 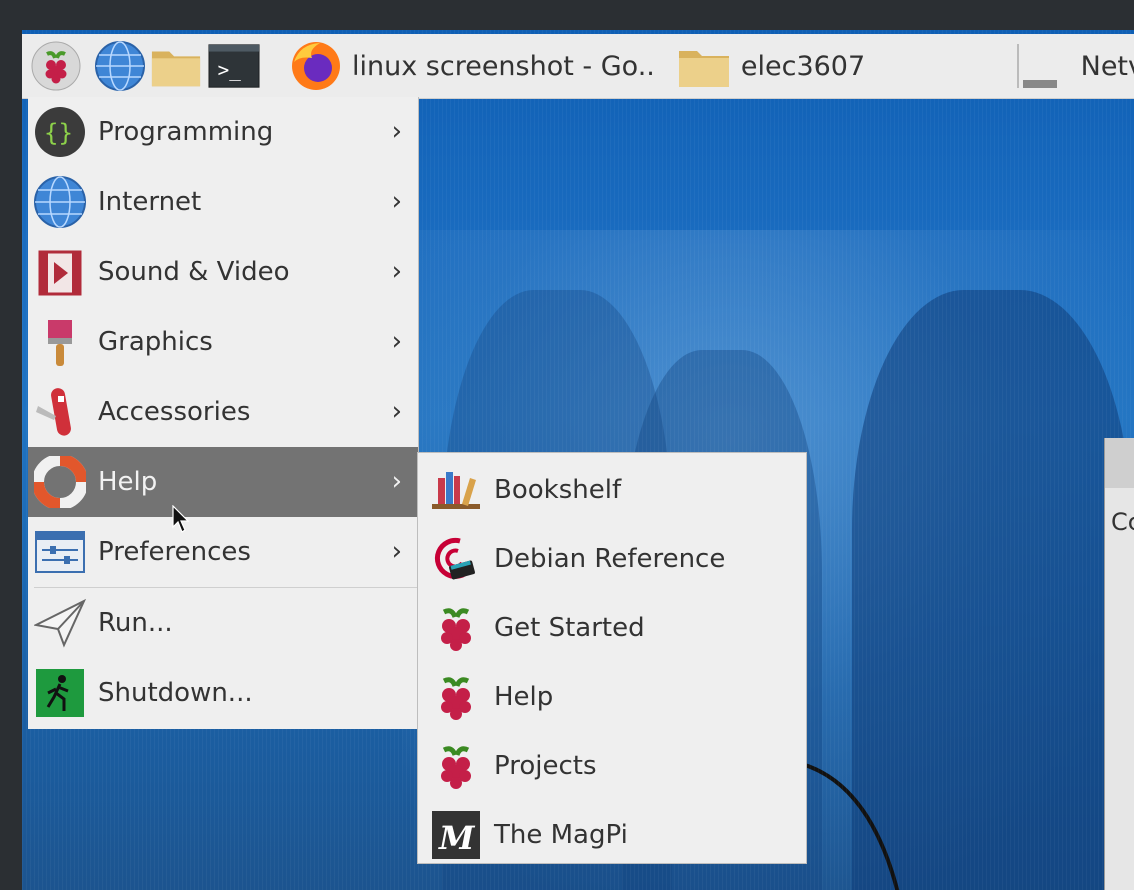 What do you see at coordinates (545, 765) in the screenshot?
I see `submenu-item-label: Projects` at bounding box center [545, 765].